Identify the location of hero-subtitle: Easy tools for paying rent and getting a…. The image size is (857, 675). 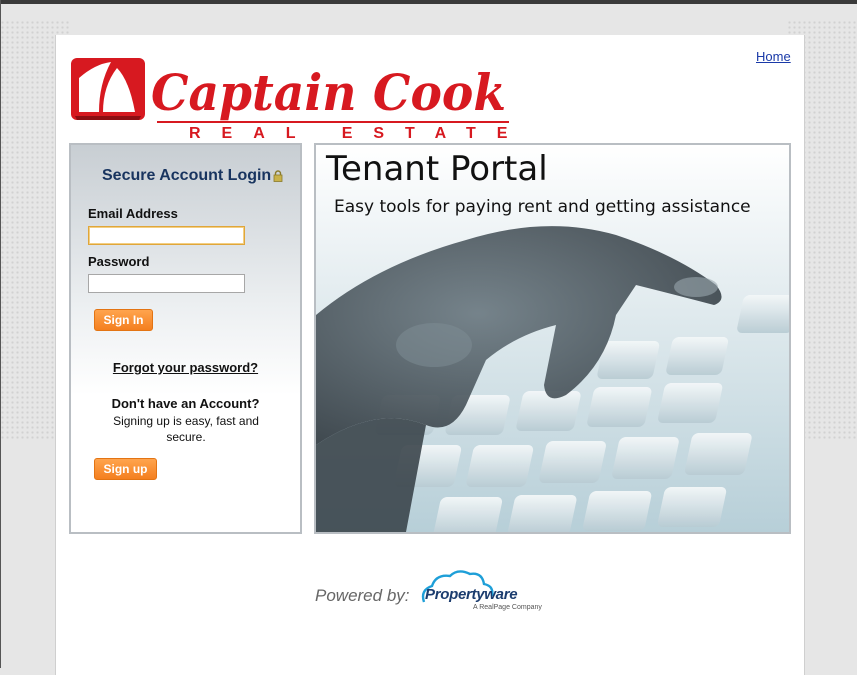
(542, 207).